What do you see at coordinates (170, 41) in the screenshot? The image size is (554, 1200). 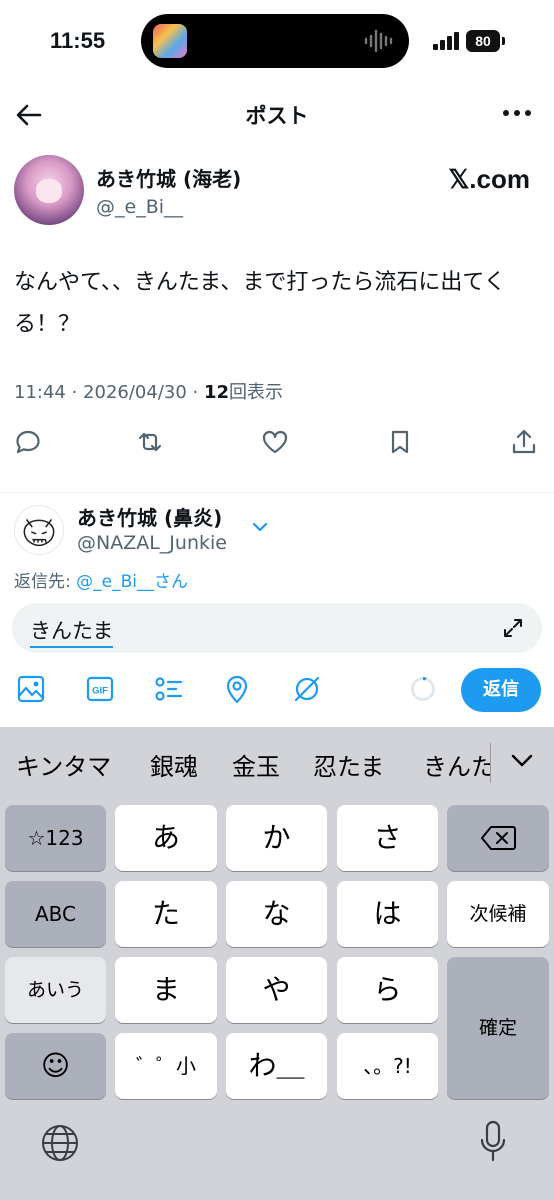 I see `live-activity-app-icon` at bounding box center [170, 41].